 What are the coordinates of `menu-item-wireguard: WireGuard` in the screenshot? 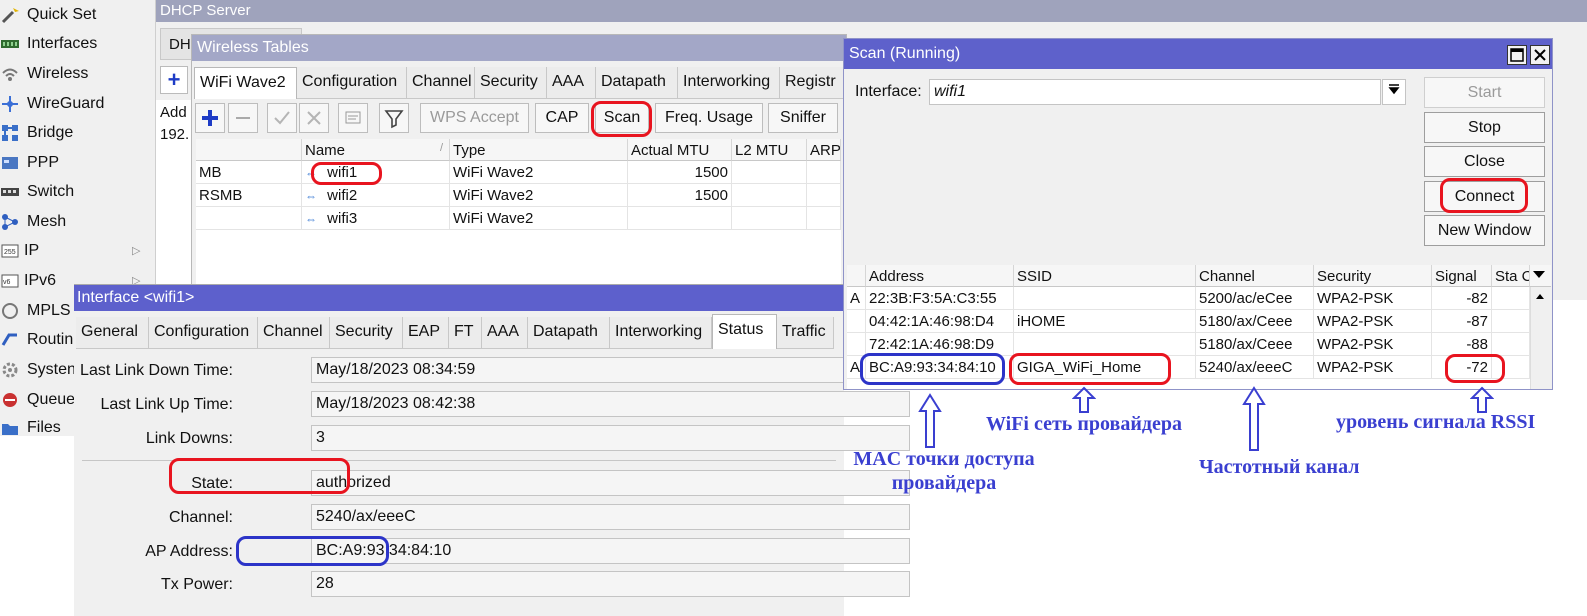 It's located at (78, 104).